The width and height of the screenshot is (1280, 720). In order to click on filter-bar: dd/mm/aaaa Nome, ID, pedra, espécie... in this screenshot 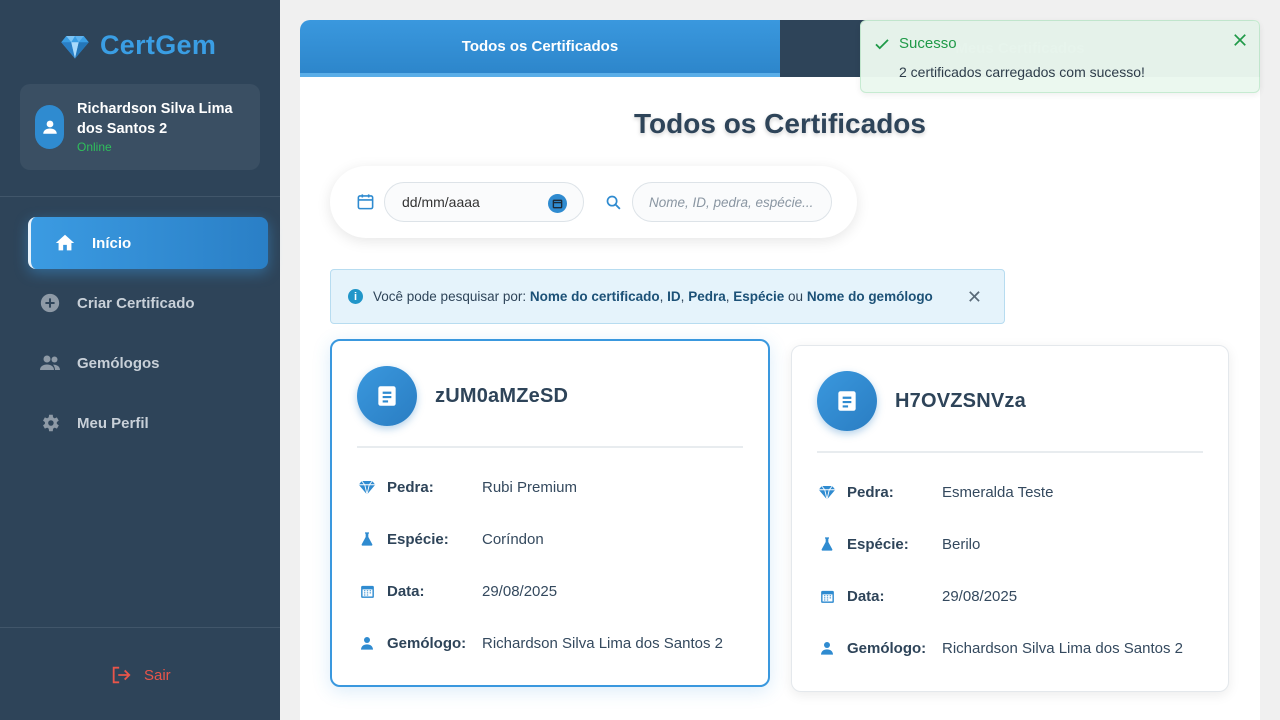, I will do `click(593, 202)`.